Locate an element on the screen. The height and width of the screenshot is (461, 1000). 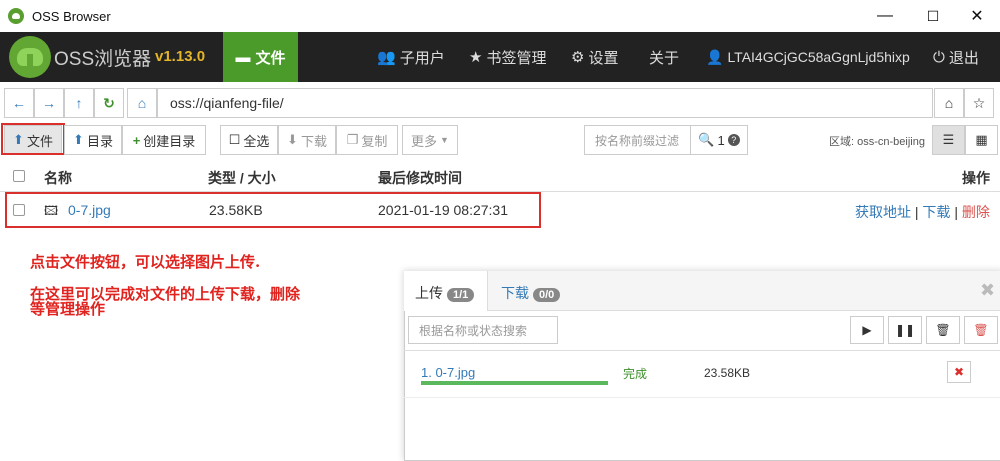
select-all-checkbox is located at coordinates (19, 176).